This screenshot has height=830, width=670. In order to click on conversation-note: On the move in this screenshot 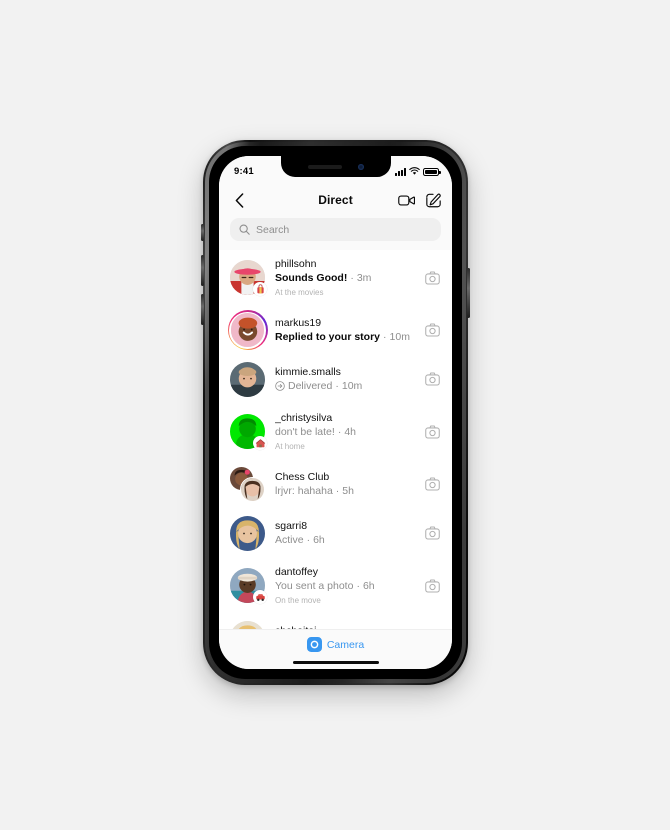, I will do `click(298, 600)`.